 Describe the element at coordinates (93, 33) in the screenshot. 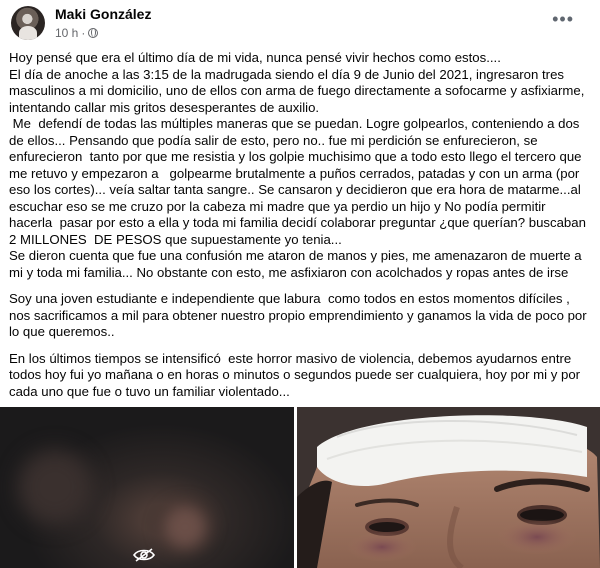

I see `globe-icon` at that location.